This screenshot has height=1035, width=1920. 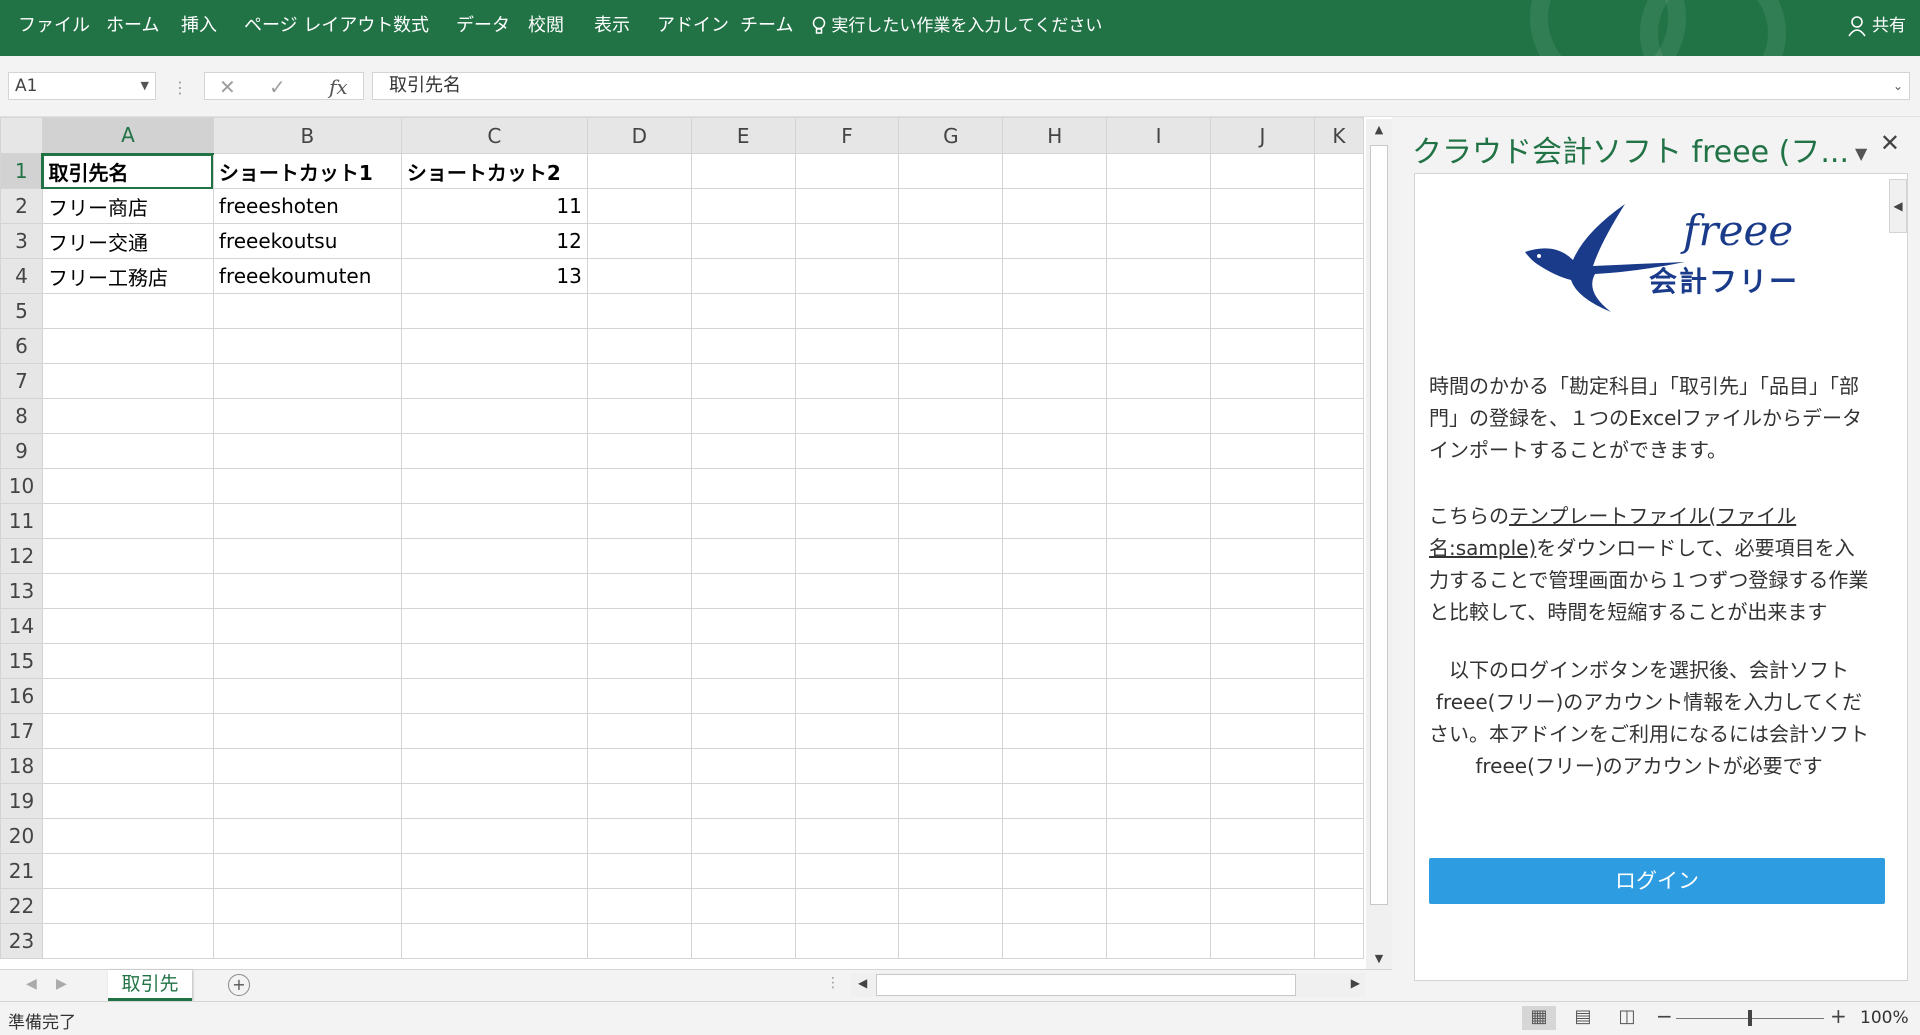 What do you see at coordinates (307, 241) in the screenshot?
I see `cell: freeekoutsu` at bounding box center [307, 241].